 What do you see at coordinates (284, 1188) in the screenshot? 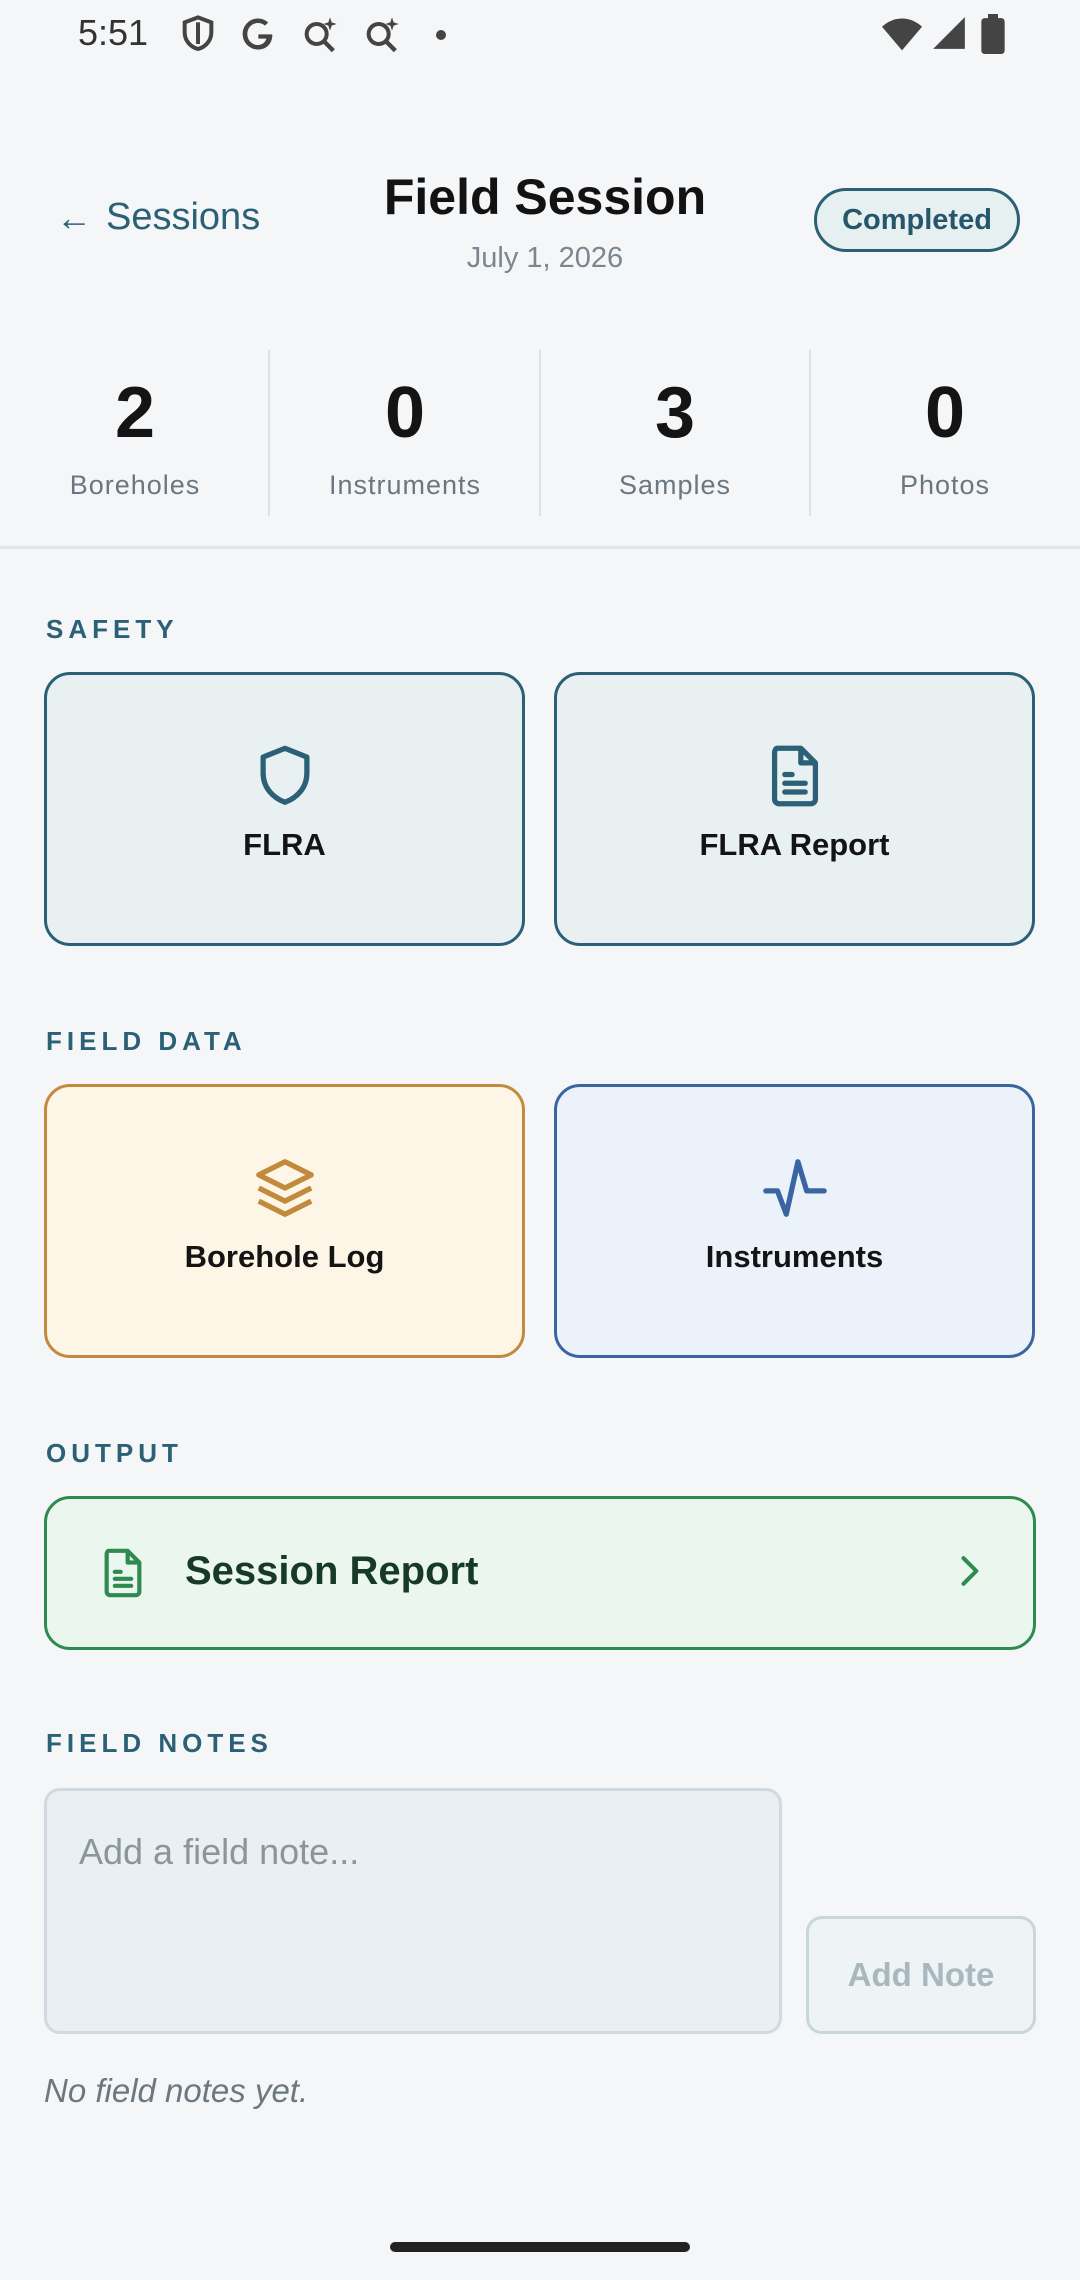
I see `layers-icon` at bounding box center [284, 1188].